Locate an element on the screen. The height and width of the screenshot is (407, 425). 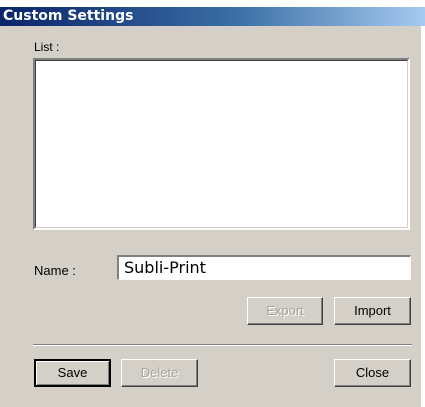
list-label: List : is located at coordinates (47, 47).